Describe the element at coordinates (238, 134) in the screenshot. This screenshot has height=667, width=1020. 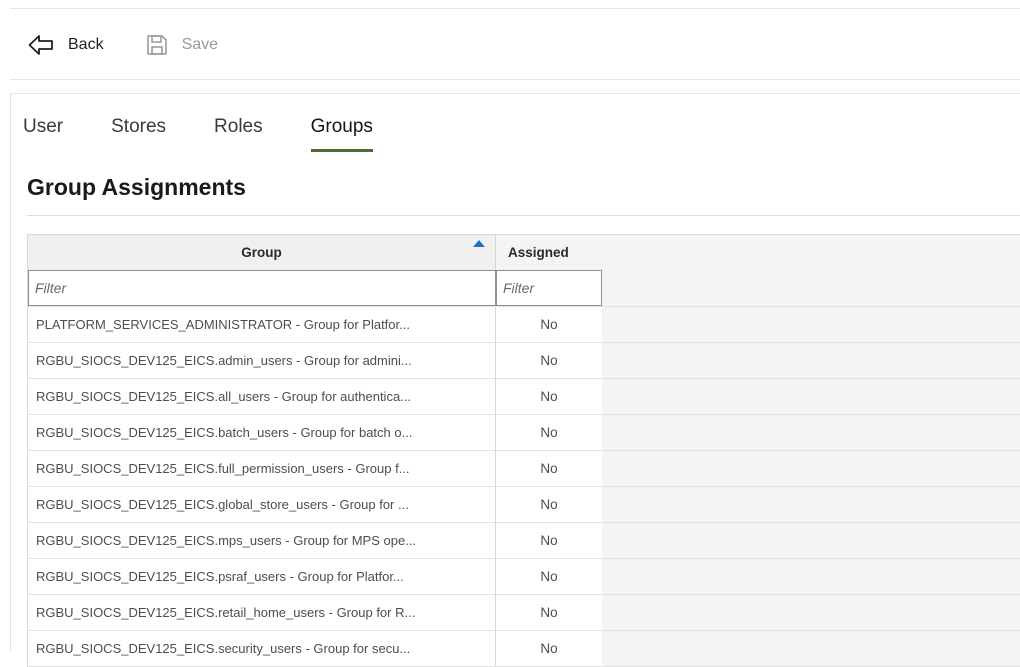
I see `tab-roles: Roles` at that location.